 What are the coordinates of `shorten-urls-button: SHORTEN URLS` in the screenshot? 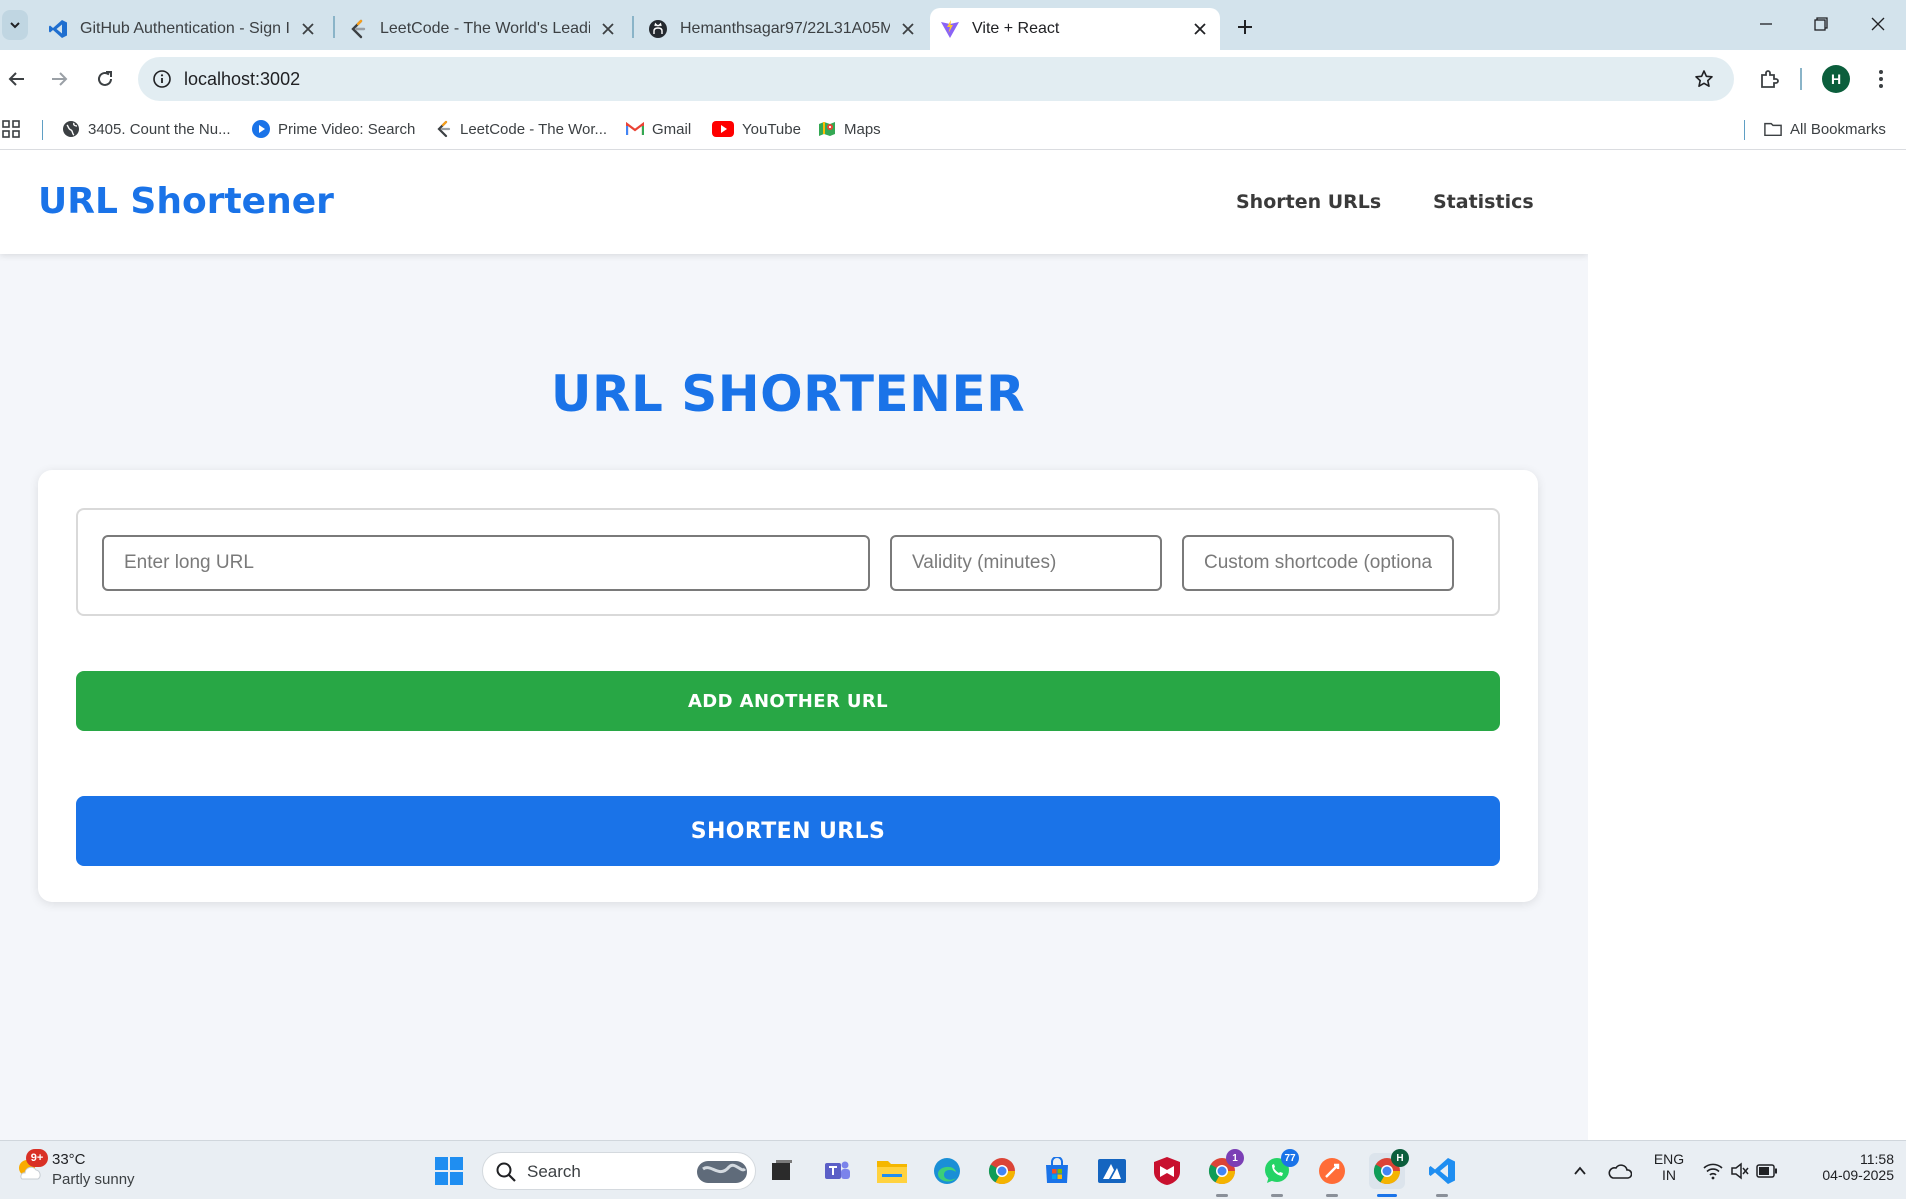 It's located at (788, 831).